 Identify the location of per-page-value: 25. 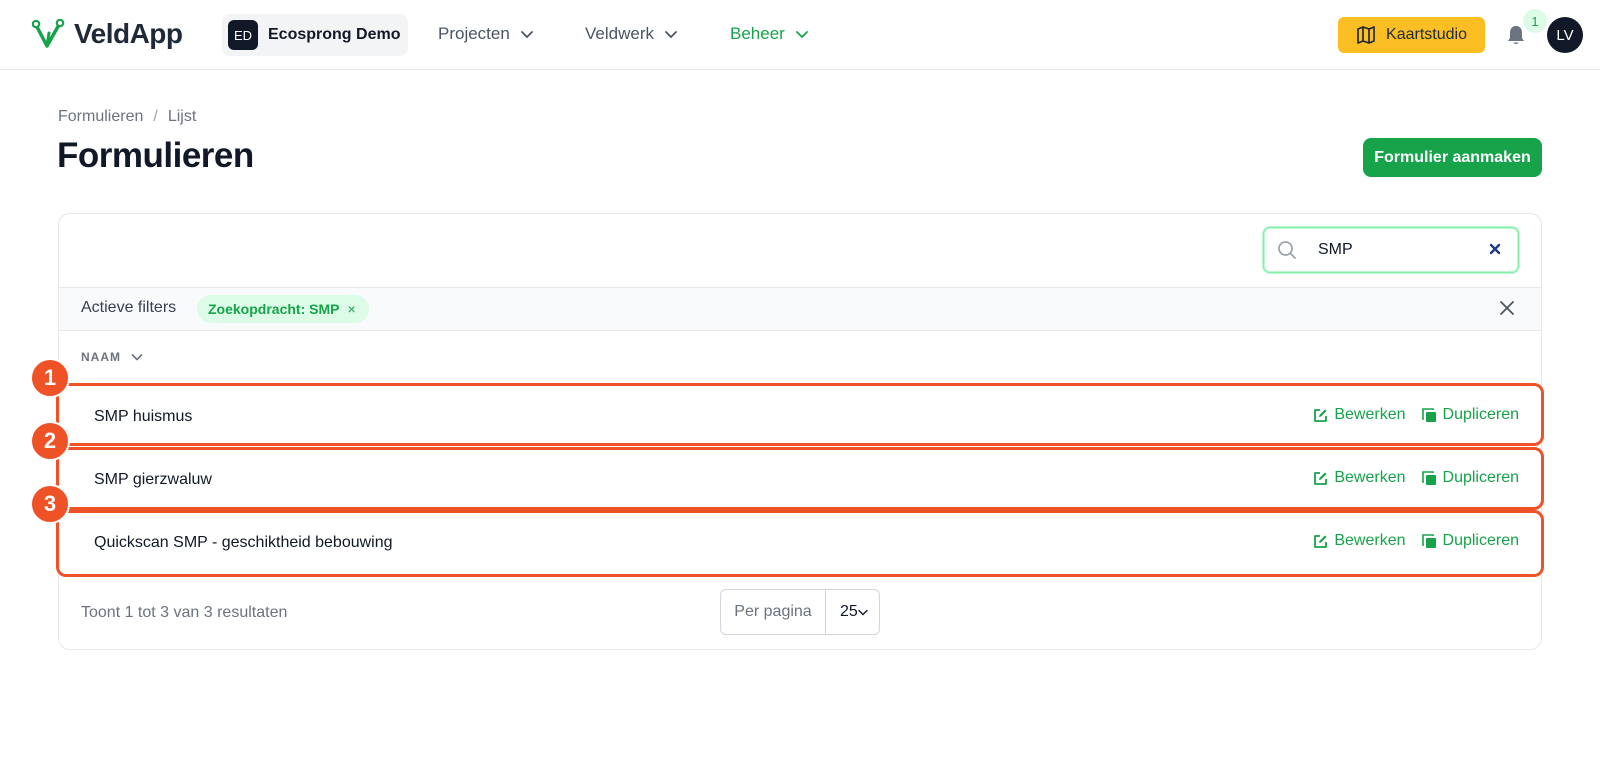
(849, 611).